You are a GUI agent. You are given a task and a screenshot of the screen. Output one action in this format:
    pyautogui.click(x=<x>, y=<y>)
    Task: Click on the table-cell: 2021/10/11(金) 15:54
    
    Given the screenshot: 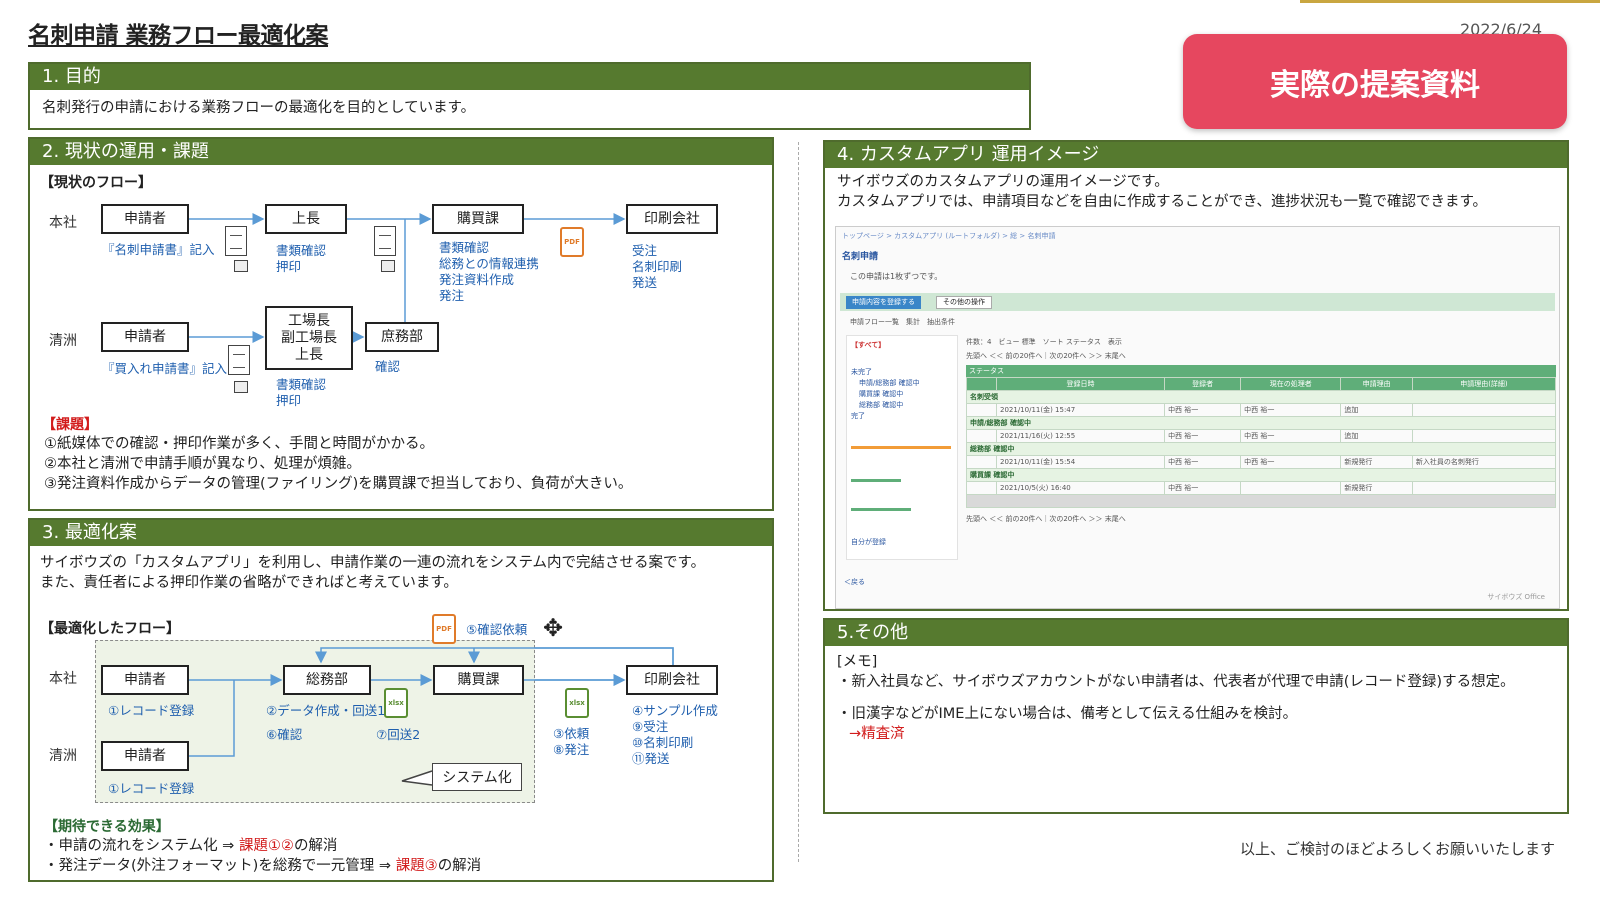 What is the action you would take?
    pyautogui.click(x=1080, y=462)
    